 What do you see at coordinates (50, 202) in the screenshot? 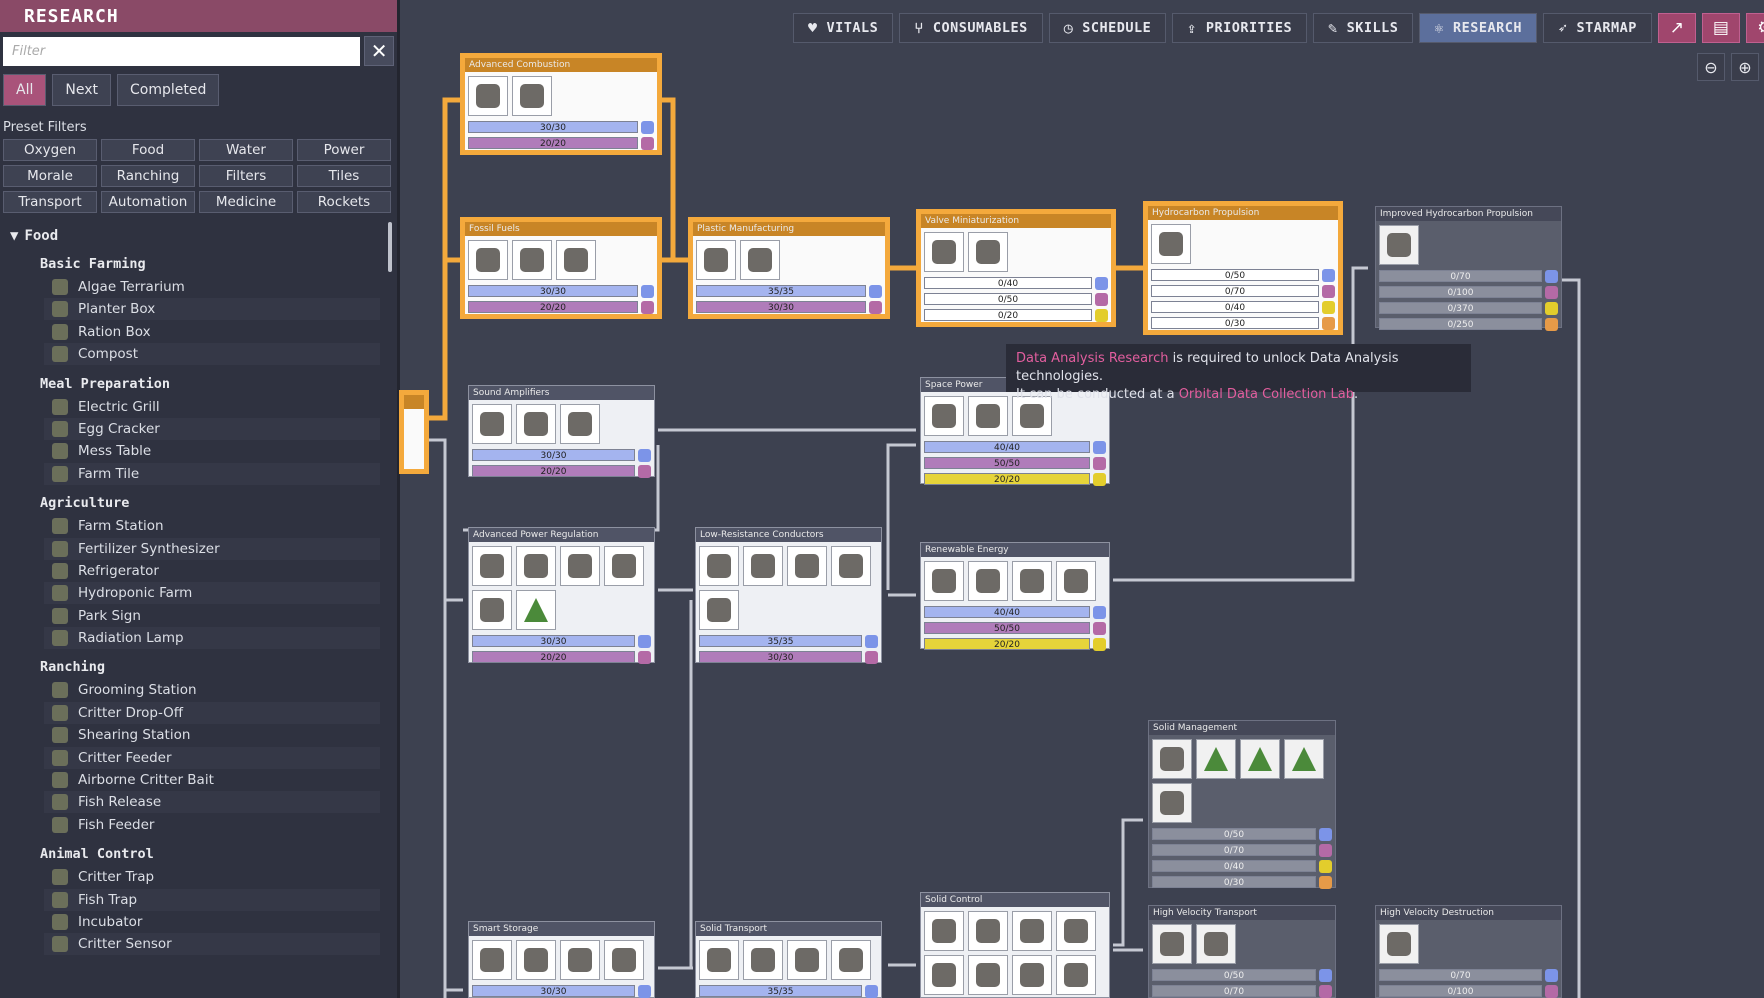
I see `preset-transport: Transport` at bounding box center [50, 202].